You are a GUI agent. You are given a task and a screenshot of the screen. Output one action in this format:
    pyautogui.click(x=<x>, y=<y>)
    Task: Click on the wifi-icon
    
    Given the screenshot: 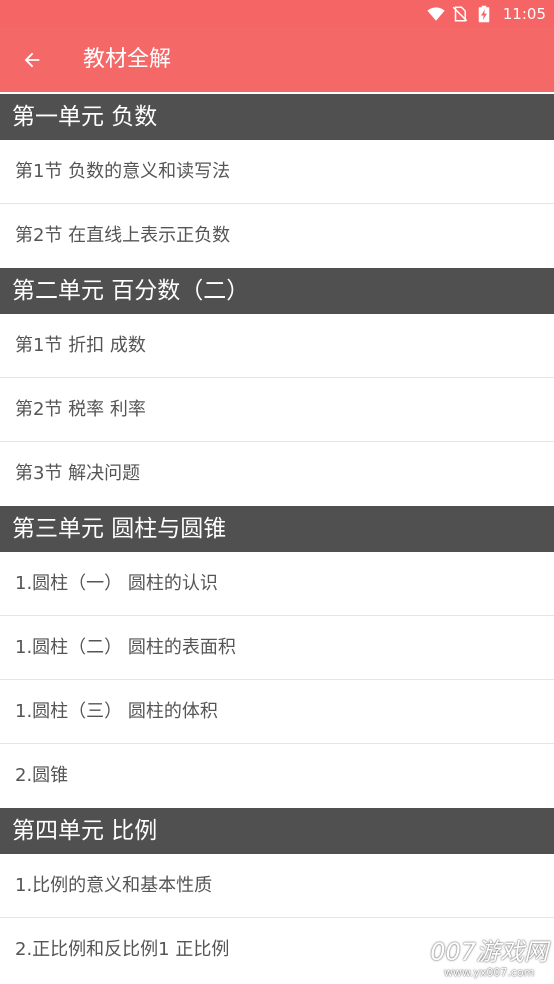 What is the action you would take?
    pyautogui.click(x=436, y=14)
    